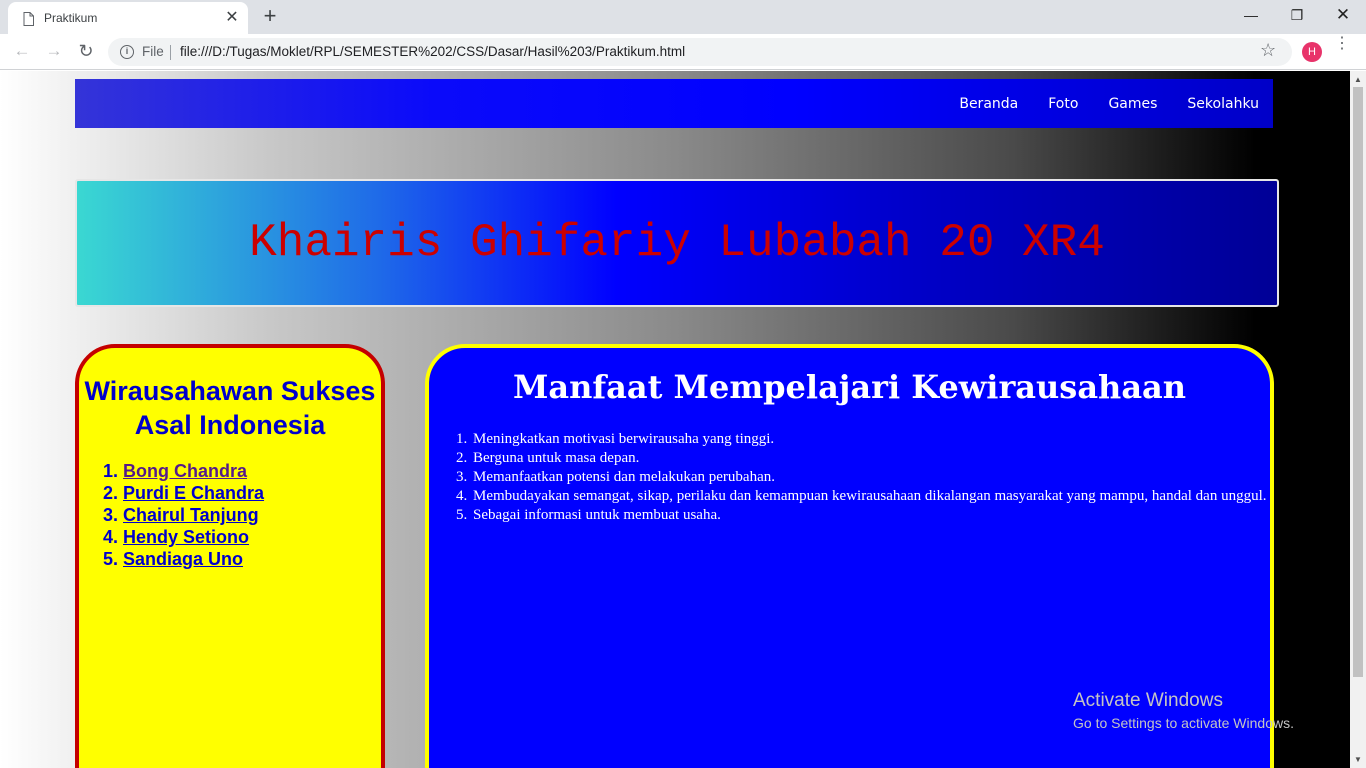 Image resolution: width=1366 pixels, height=768 pixels. What do you see at coordinates (127, 52) in the screenshot?
I see `info-icon: i` at bounding box center [127, 52].